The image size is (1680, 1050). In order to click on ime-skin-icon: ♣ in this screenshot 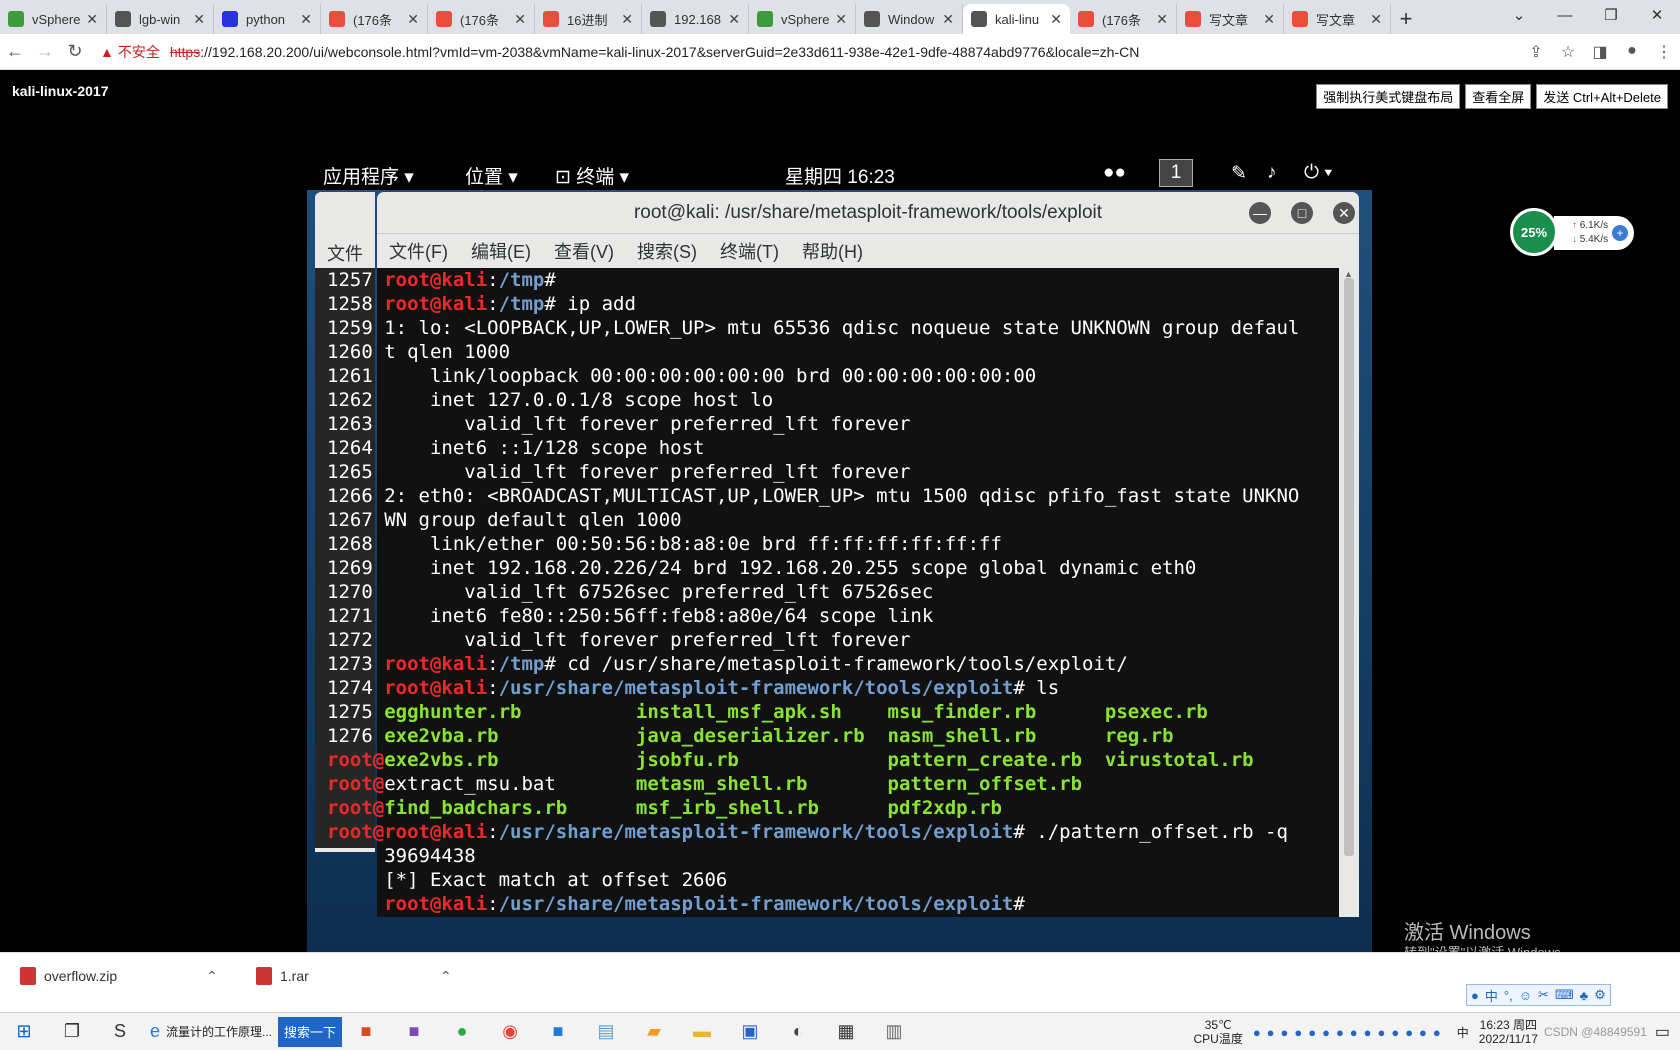, I will do `click(1584, 995)`.